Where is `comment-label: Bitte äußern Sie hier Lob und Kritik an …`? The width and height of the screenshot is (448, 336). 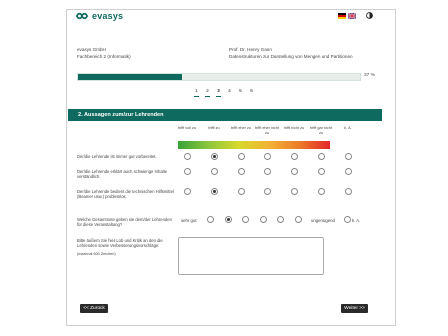 comment-label: Bitte äußern Sie hier Lob und Kritik an … is located at coordinates (120, 243).